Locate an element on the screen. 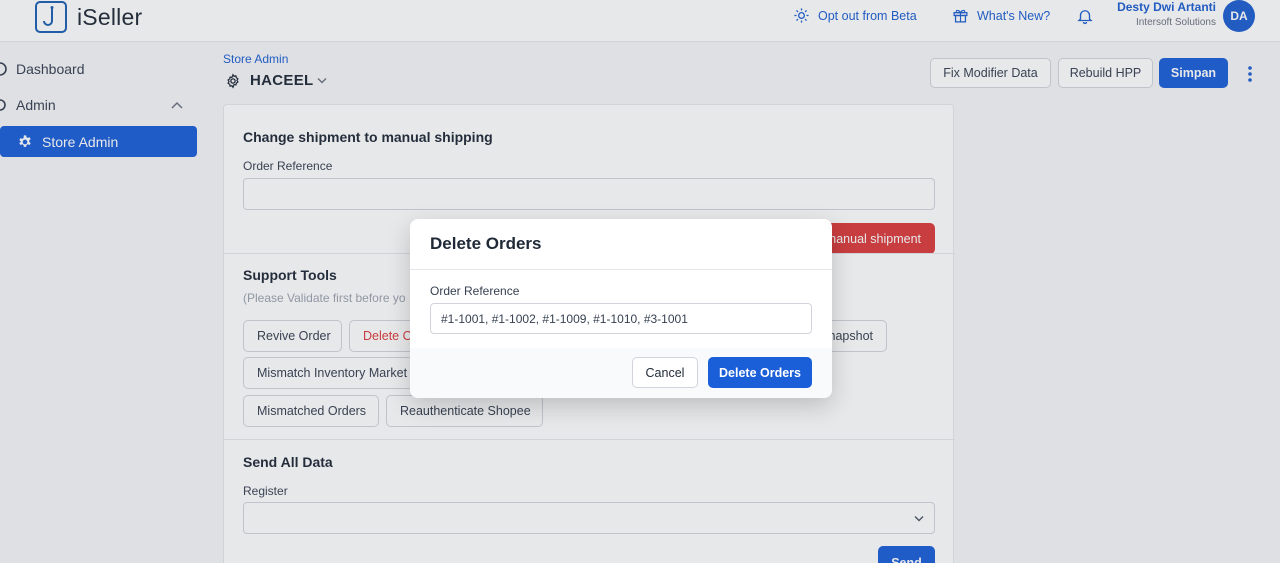 Image resolution: width=1280 pixels, height=563 pixels. modal-footer: Cancel Delete Orders is located at coordinates (621, 373).